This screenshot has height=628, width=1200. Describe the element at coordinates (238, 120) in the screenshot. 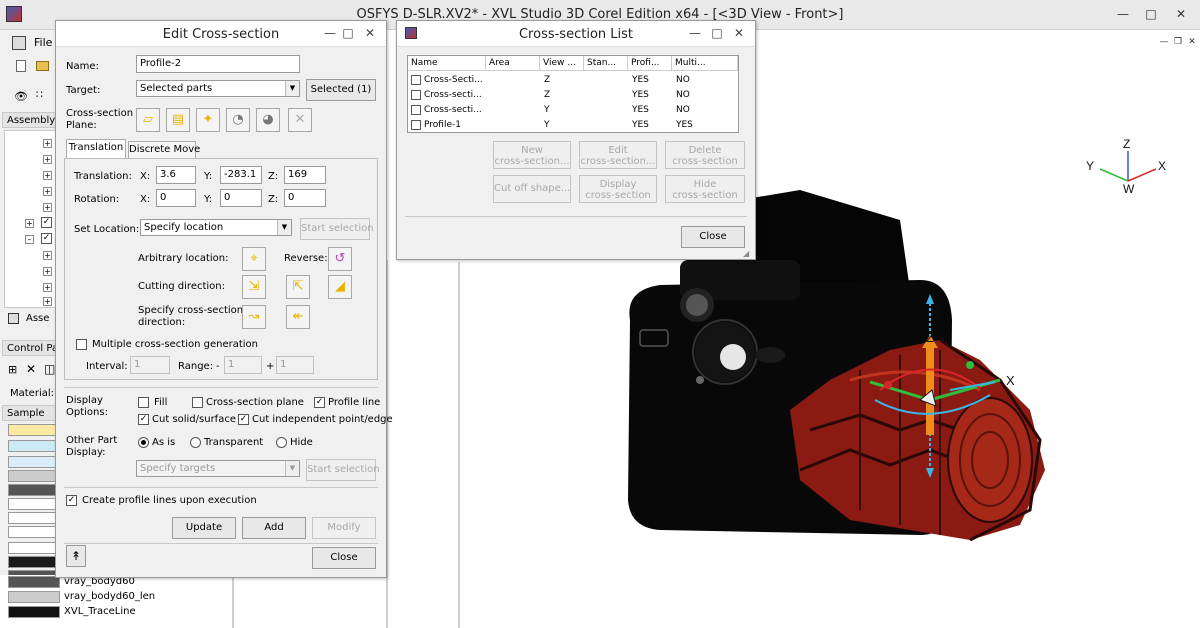

I see `plane-pie-icon: ◔` at that location.